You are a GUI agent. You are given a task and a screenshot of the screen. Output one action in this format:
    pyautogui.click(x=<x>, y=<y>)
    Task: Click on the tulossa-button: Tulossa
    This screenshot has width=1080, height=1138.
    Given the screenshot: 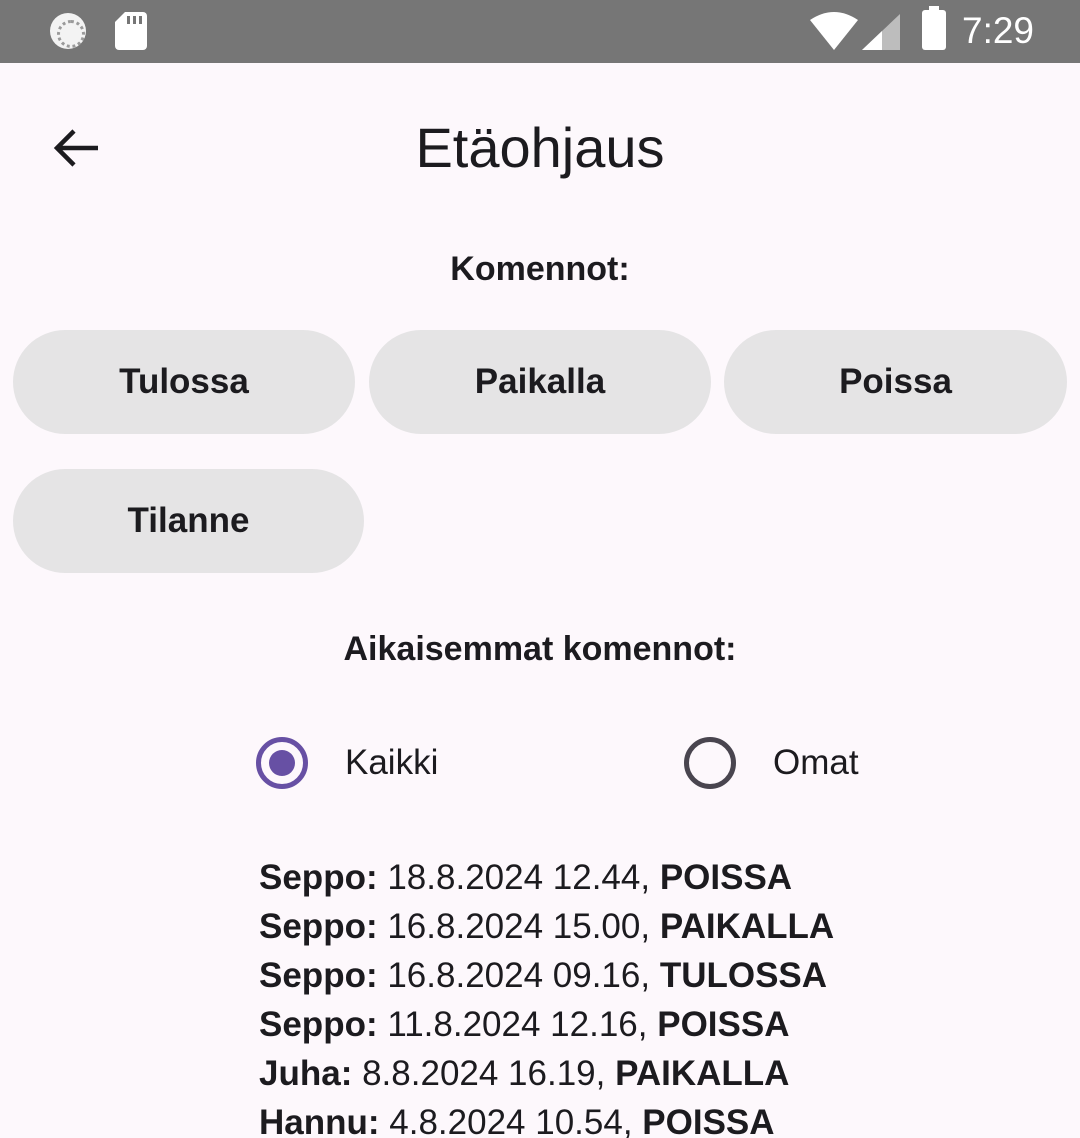 What is the action you would take?
    pyautogui.click(x=184, y=382)
    